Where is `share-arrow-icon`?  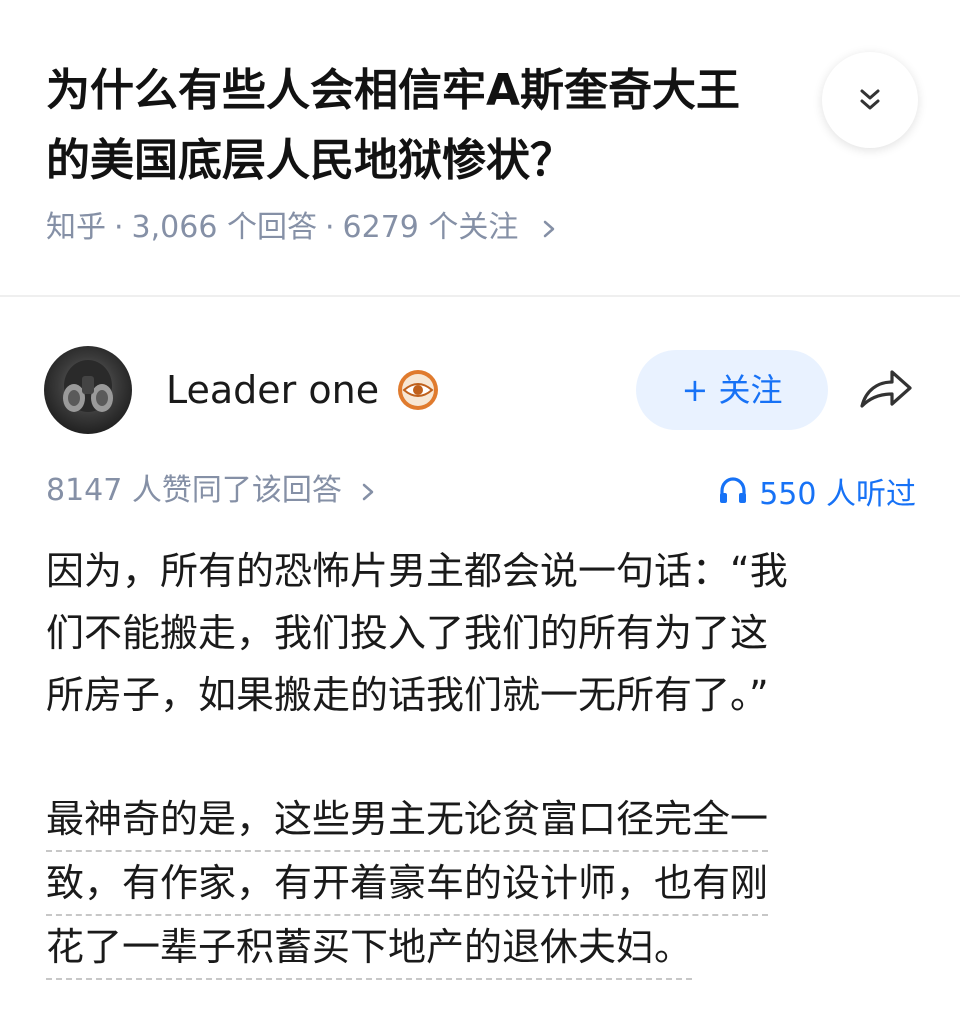 share-arrow-icon is located at coordinates (886, 390).